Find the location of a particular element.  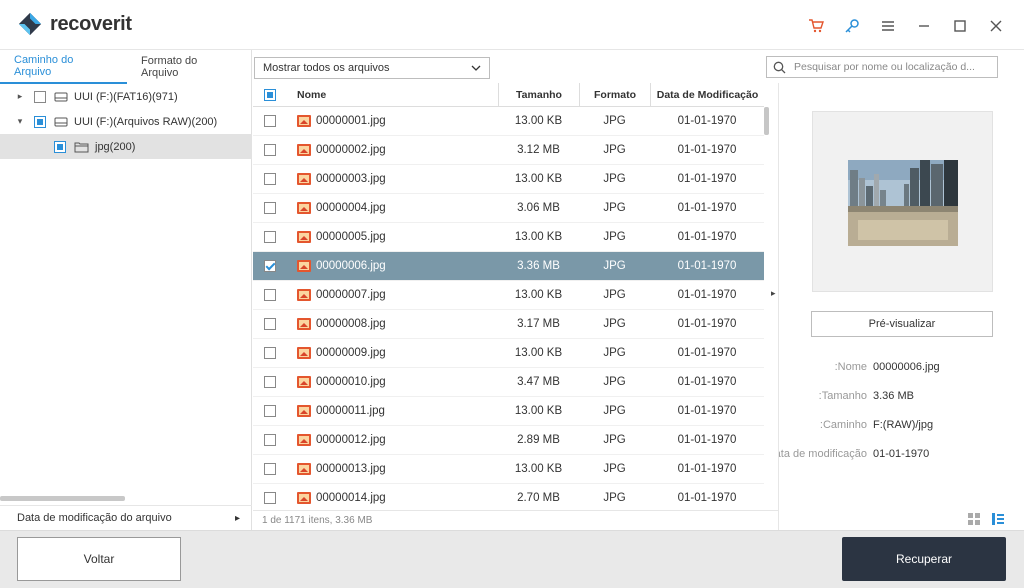

key-icon is located at coordinates (852, 26).